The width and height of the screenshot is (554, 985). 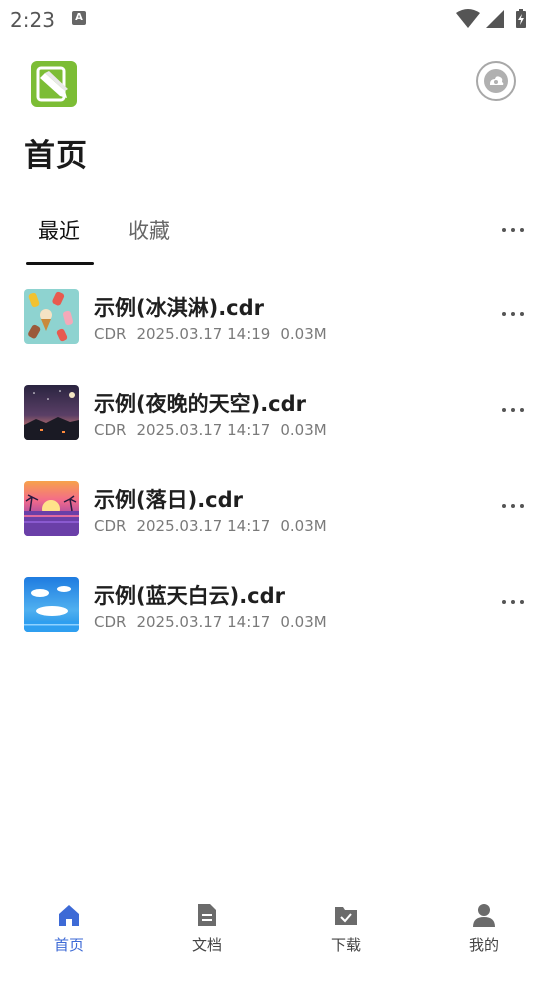 I want to click on page-title: 首页, so click(x=56, y=156).